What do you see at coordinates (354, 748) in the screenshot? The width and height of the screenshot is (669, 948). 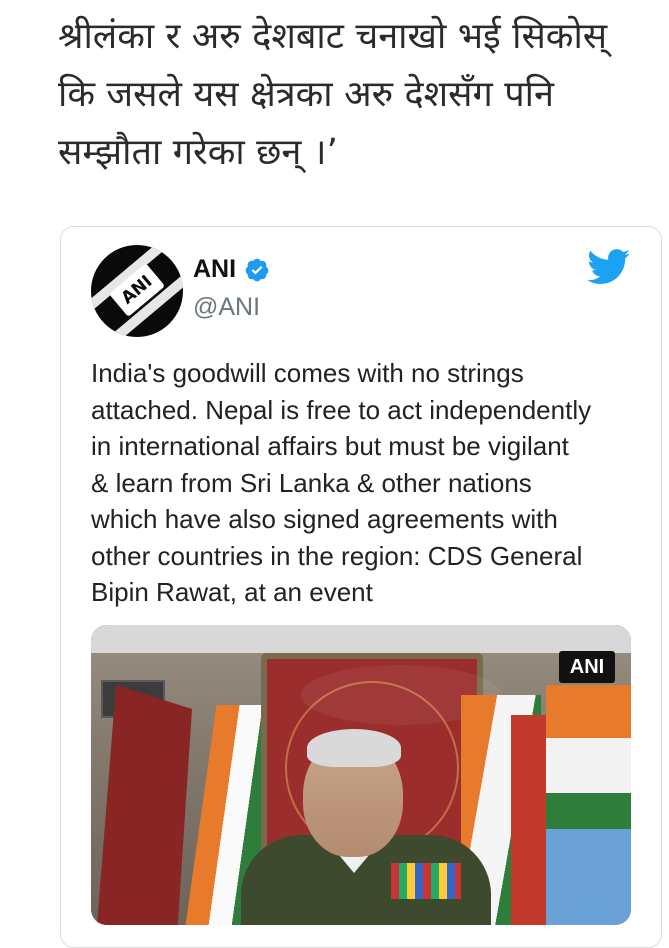 I see `person-hair` at bounding box center [354, 748].